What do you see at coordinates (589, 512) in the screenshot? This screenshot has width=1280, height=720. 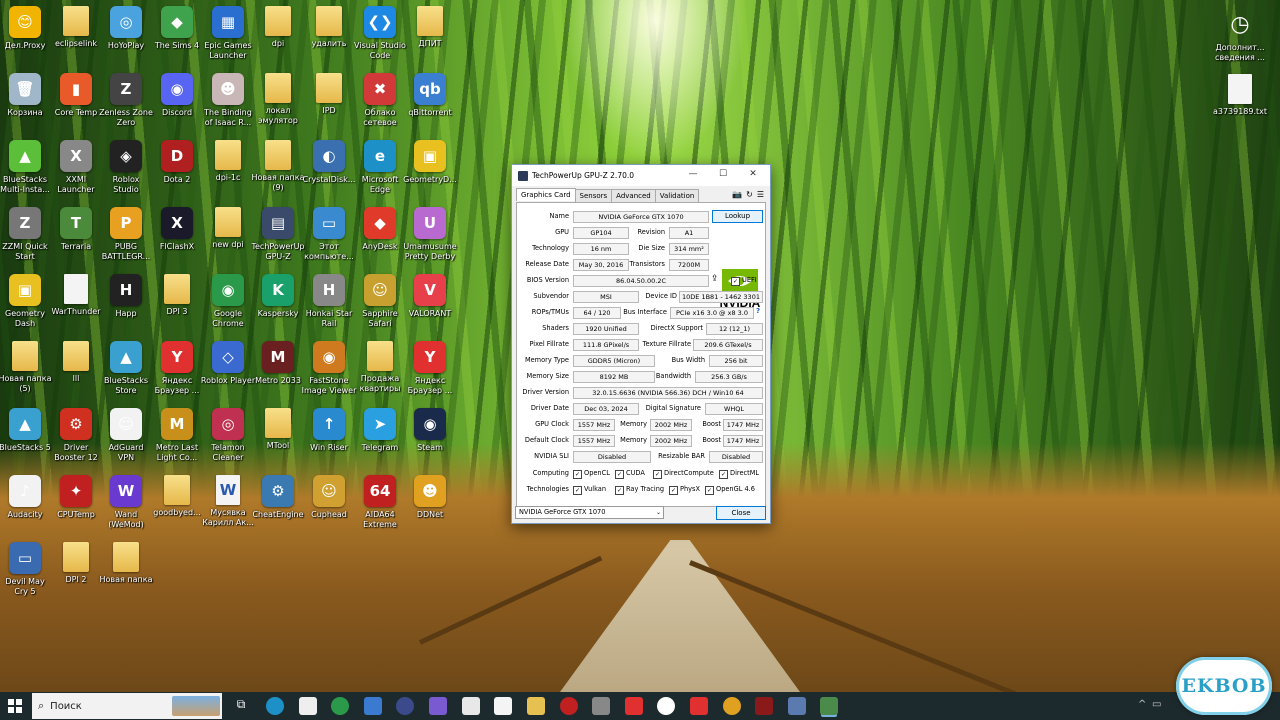 I see `gpu-select: NVIDIA GeForce GTX 1070 ⌄` at bounding box center [589, 512].